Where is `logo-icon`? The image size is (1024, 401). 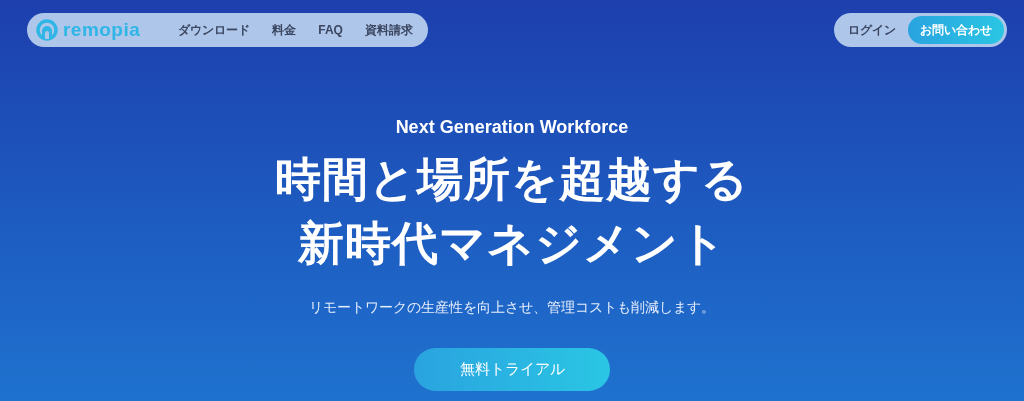 logo-icon is located at coordinates (47, 30).